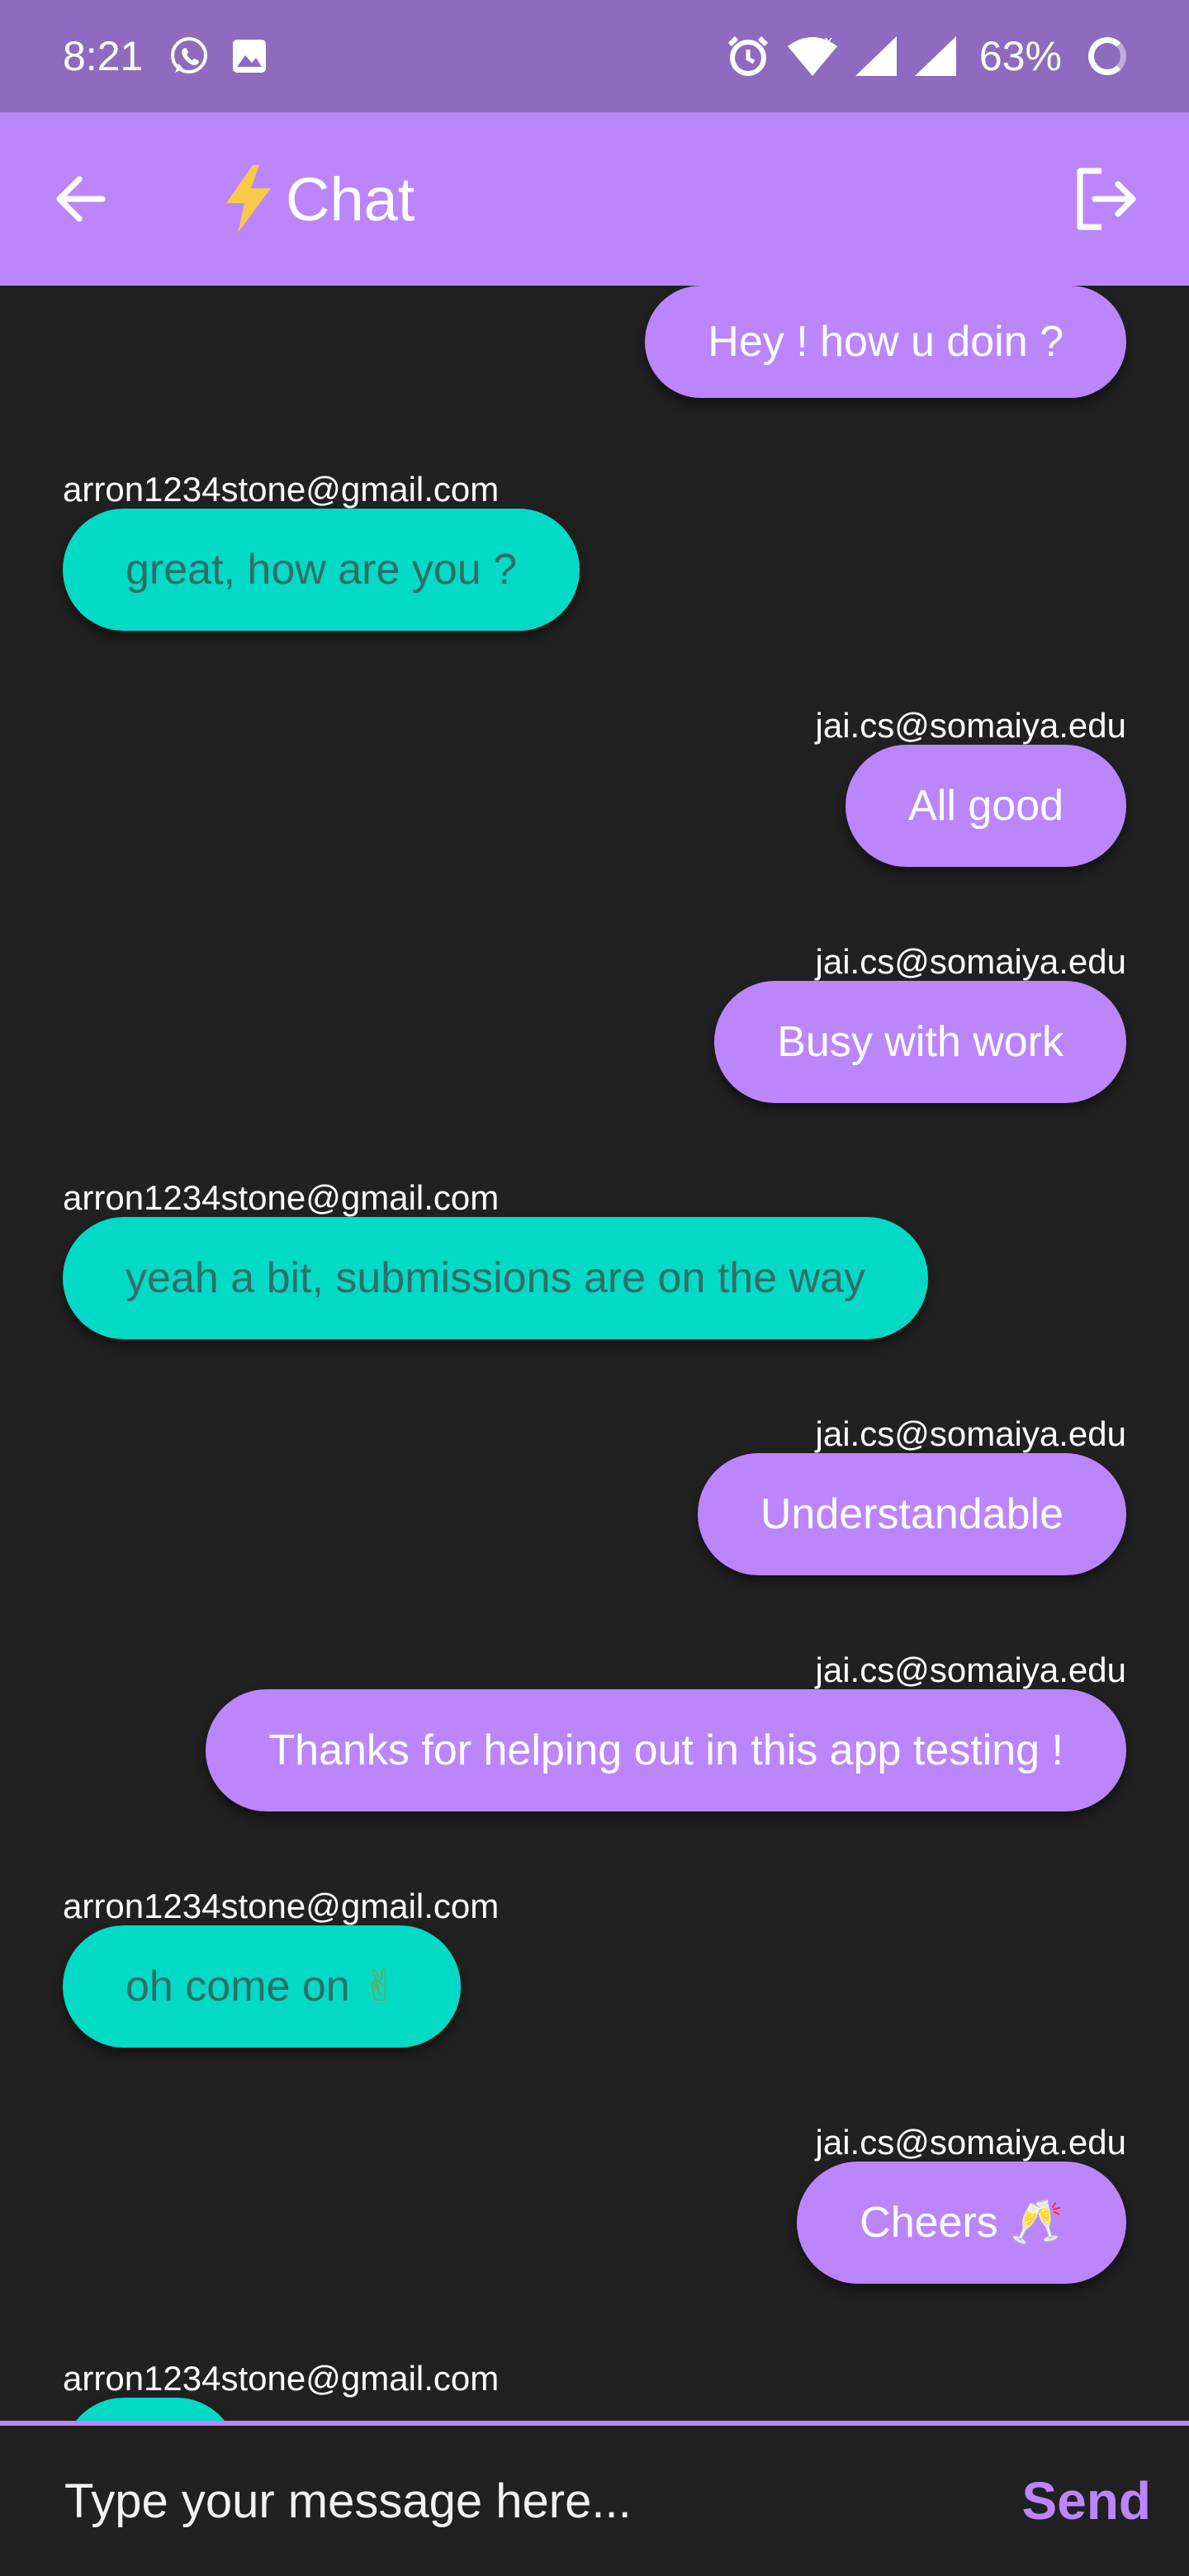  Describe the element at coordinates (542, 2501) in the screenshot. I see `message-input` at that location.